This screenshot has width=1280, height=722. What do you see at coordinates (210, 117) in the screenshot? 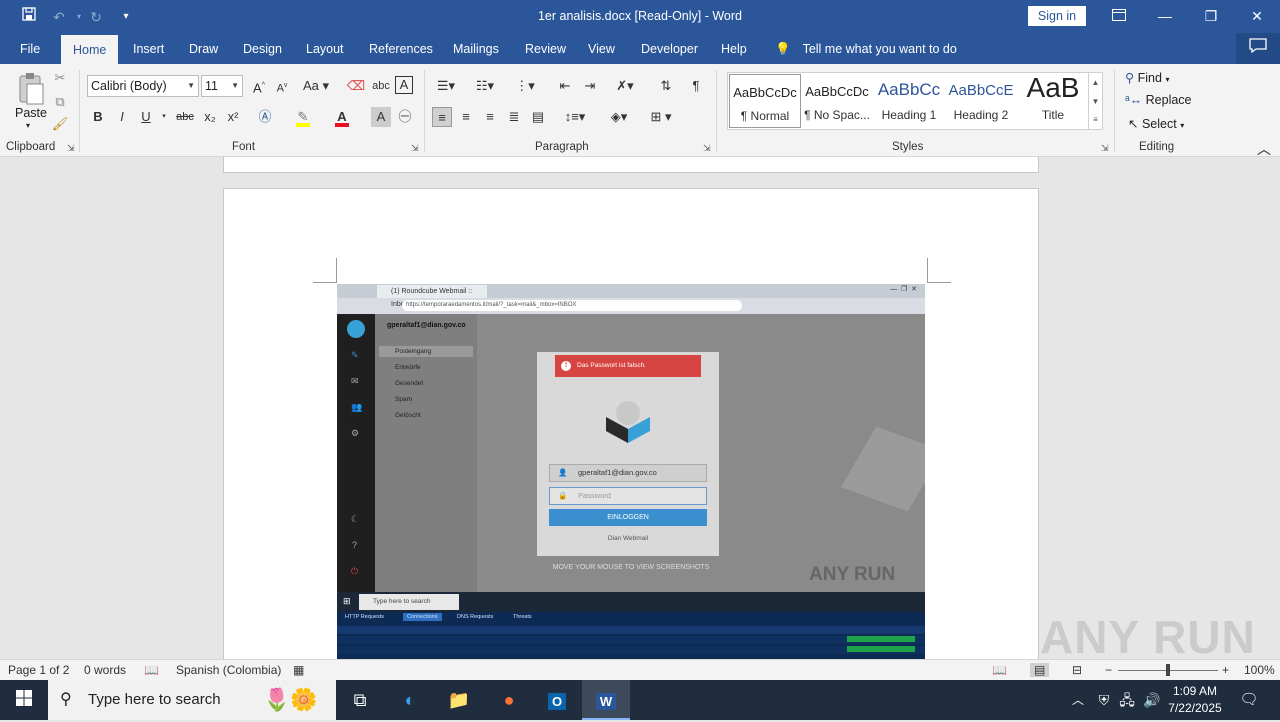
I see `subscript-button: x₂` at bounding box center [210, 117].